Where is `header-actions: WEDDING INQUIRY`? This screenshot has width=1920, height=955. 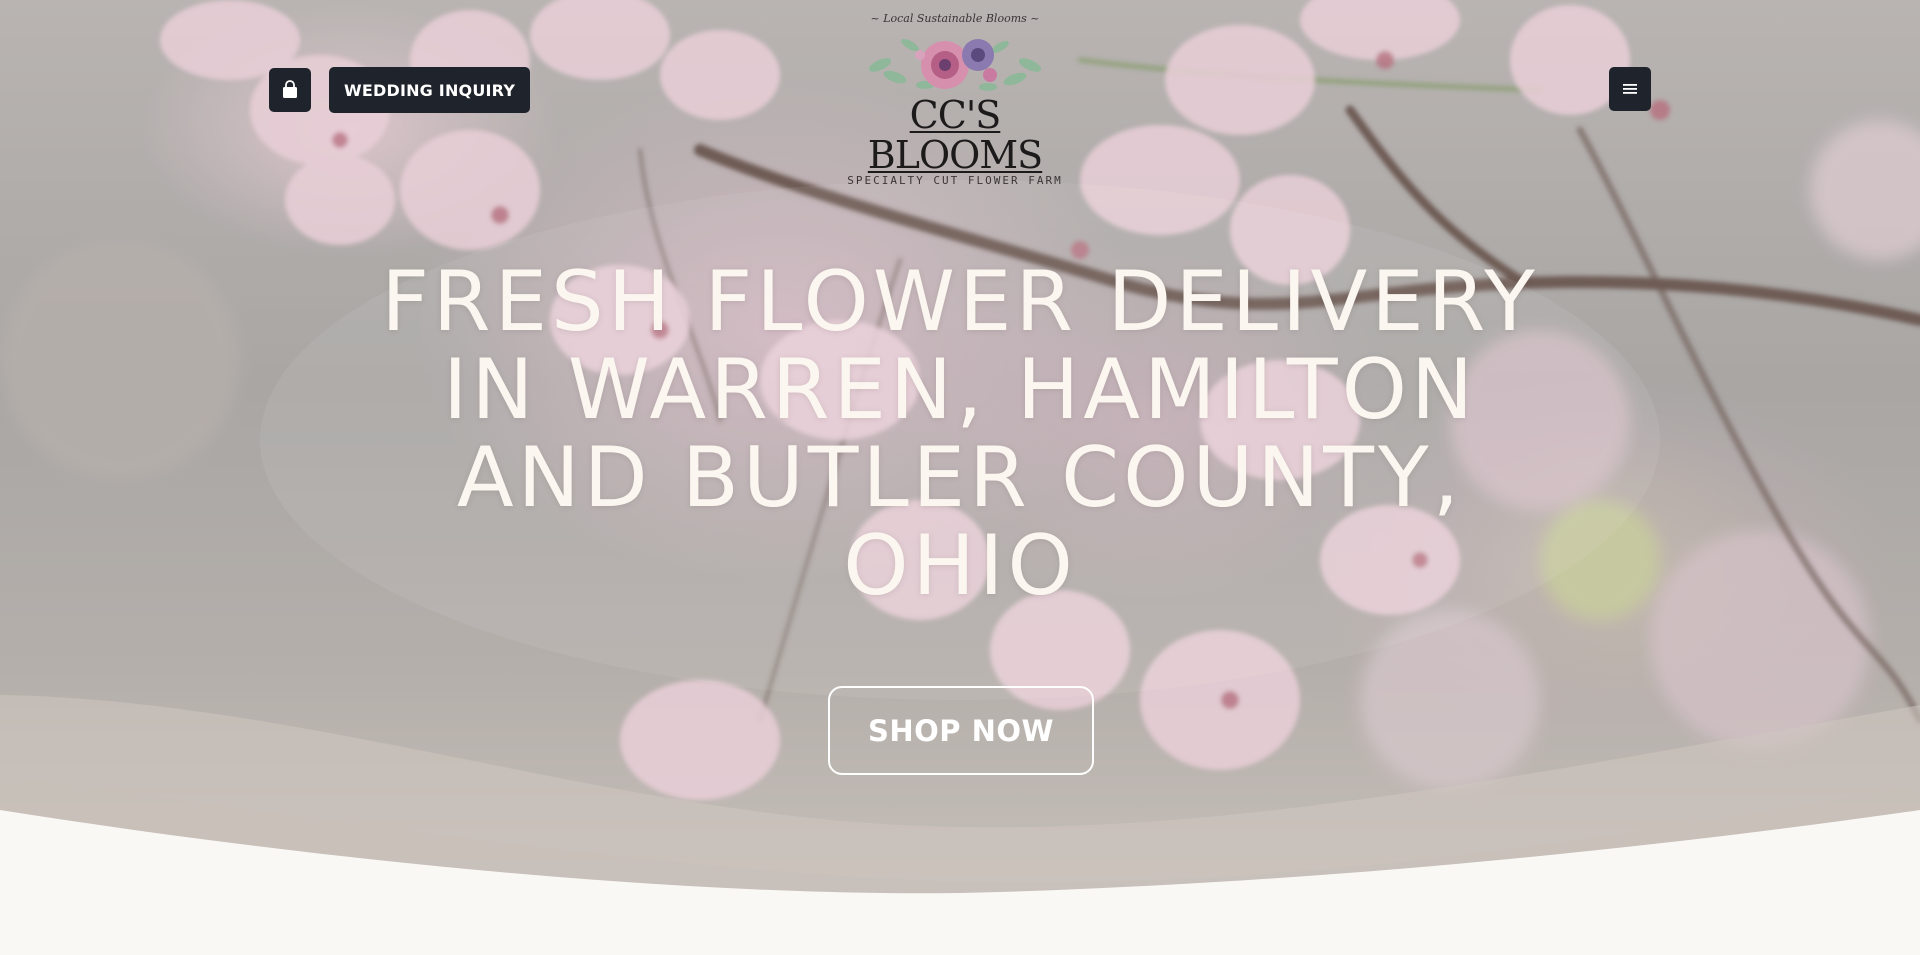 header-actions: WEDDING INQUIRY is located at coordinates (400, 90).